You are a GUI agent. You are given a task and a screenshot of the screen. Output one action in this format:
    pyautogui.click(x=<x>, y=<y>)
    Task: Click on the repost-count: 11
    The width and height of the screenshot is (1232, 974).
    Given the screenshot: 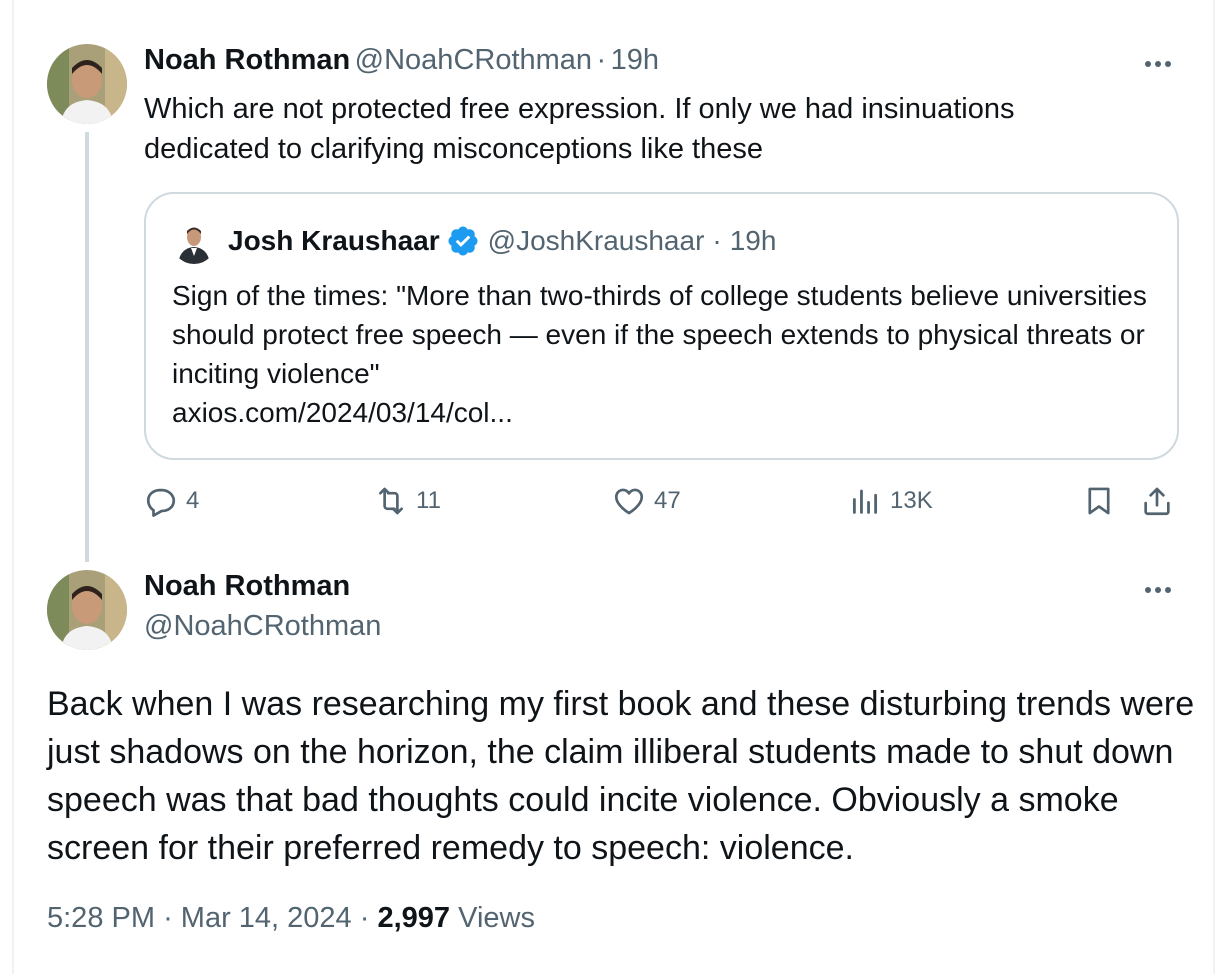 What is the action you would take?
    pyautogui.click(x=428, y=500)
    